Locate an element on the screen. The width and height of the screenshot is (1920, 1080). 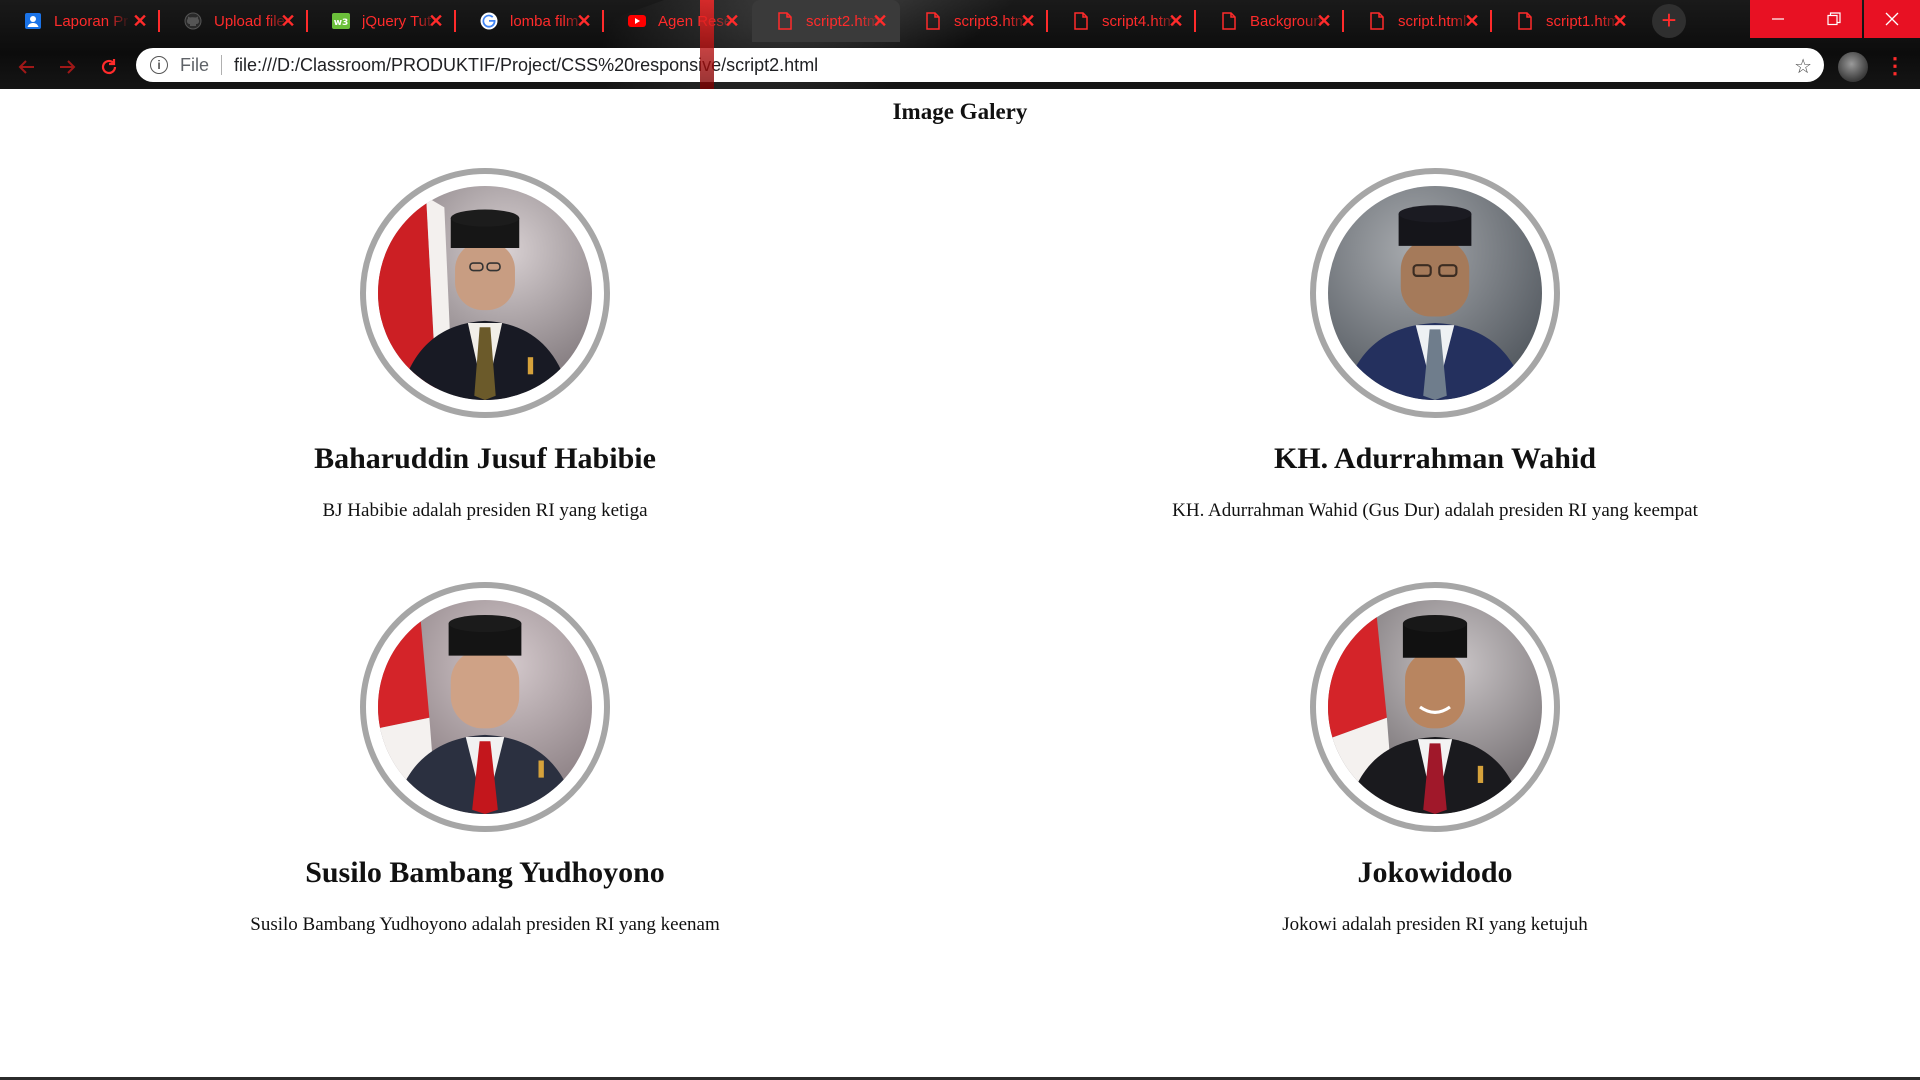
minimize-icon is located at coordinates (1778, 19).